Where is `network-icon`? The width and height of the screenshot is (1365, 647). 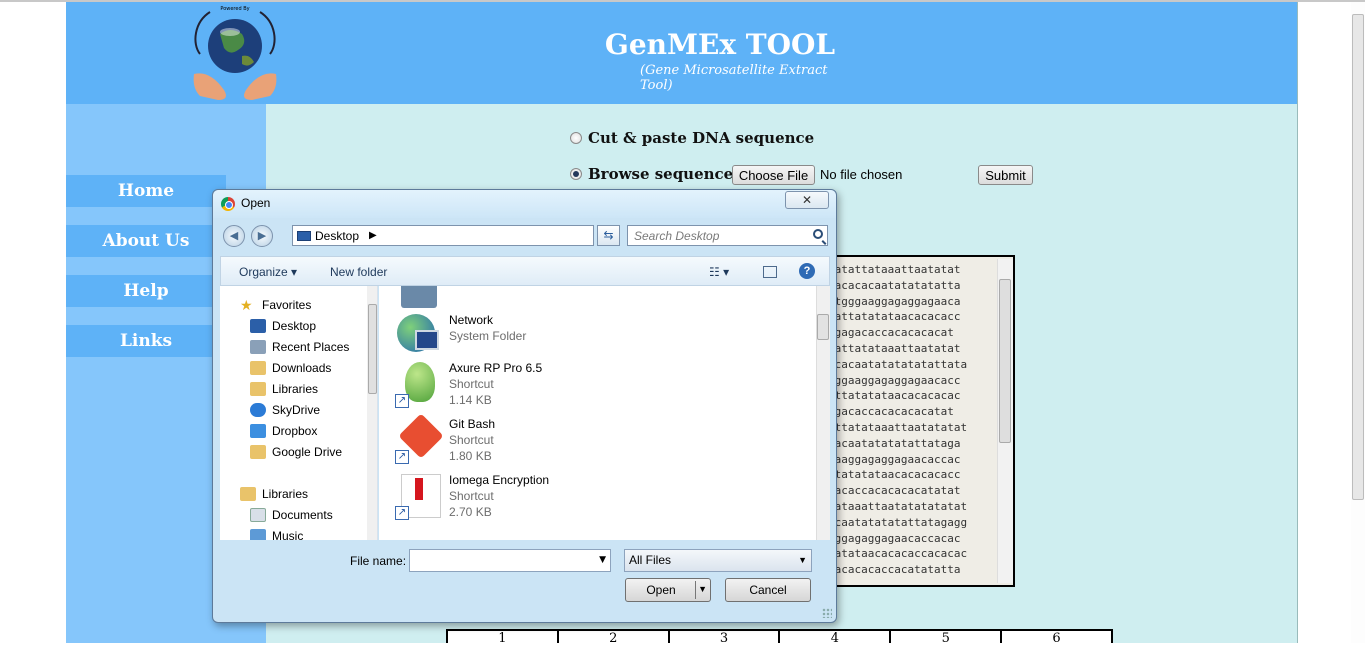
network-icon is located at coordinates (419, 336).